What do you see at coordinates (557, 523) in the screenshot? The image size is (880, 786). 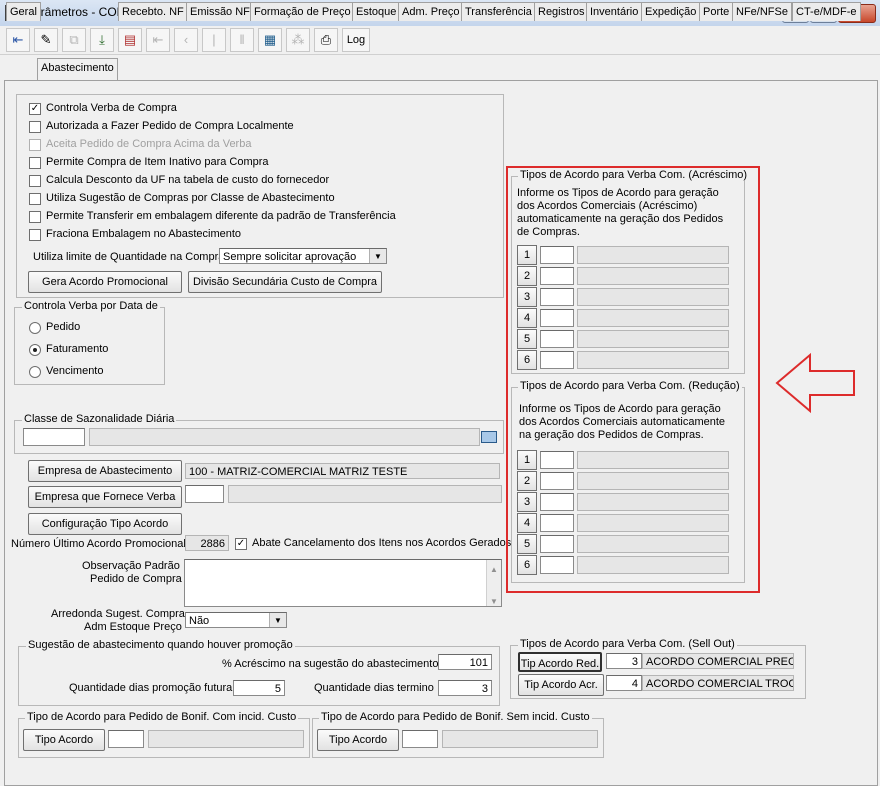 I see `reducao-row-4-code` at bounding box center [557, 523].